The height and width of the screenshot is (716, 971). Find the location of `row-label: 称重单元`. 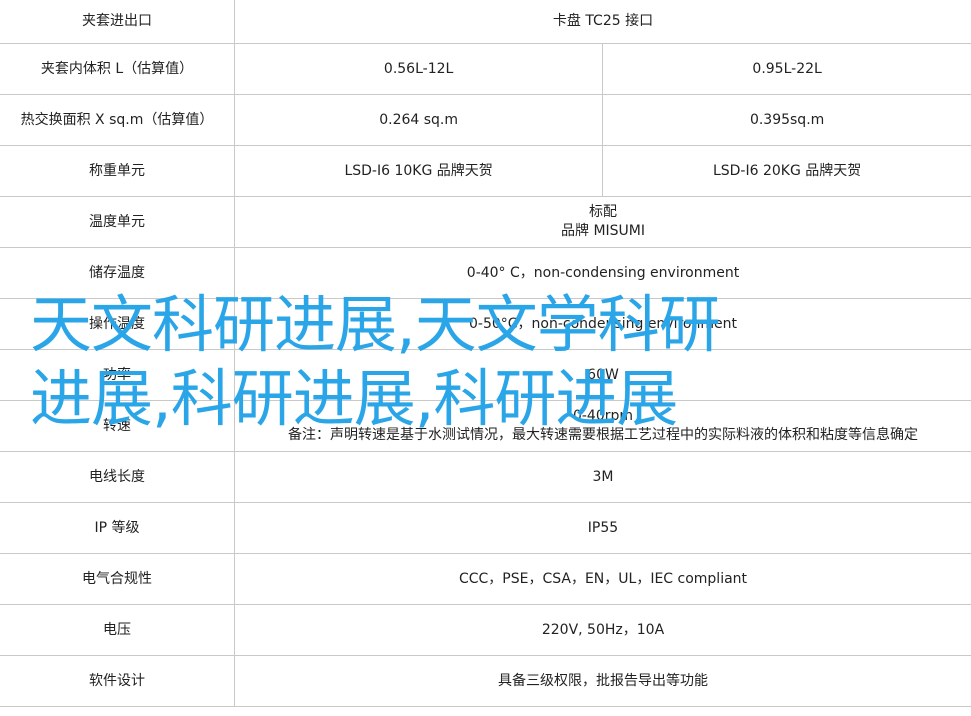

row-label: 称重单元 is located at coordinates (117, 171).